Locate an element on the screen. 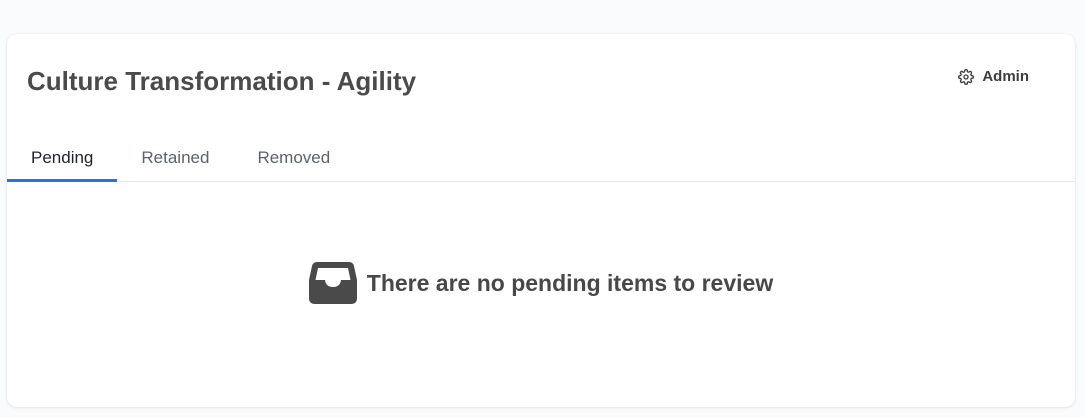 The height and width of the screenshot is (417, 1085). empty-state: There are no pending items to review is located at coordinates (541, 283).